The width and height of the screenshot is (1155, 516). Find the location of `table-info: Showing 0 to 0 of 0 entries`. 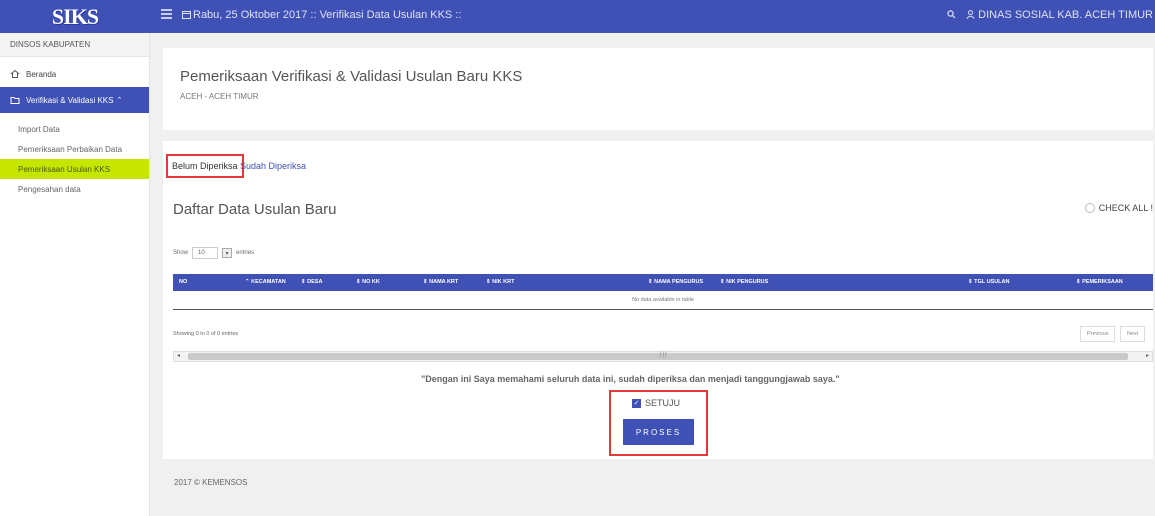

table-info: Showing 0 to 0 of 0 entries is located at coordinates (206, 334).